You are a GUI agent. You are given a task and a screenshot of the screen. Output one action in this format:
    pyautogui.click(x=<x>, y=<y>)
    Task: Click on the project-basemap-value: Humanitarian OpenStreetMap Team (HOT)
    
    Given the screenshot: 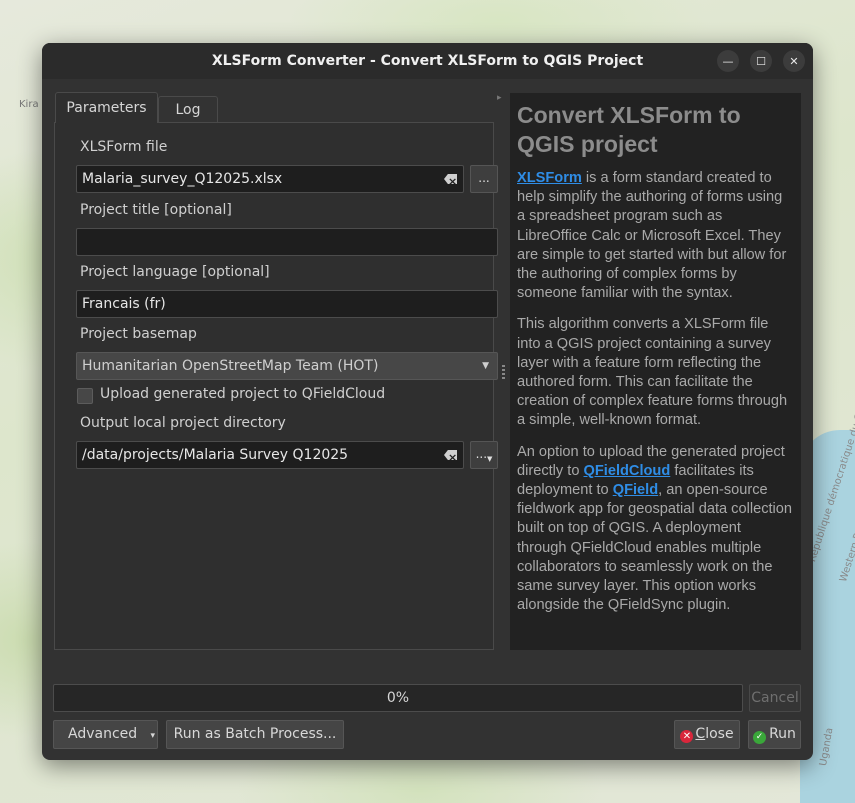 What is the action you would take?
    pyautogui.click(x=230, y=366)
    